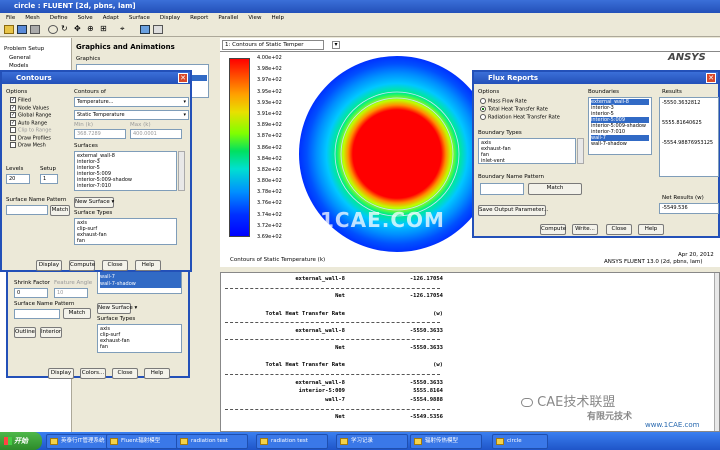  I want to click on display-button: Display, so click(49, 265).